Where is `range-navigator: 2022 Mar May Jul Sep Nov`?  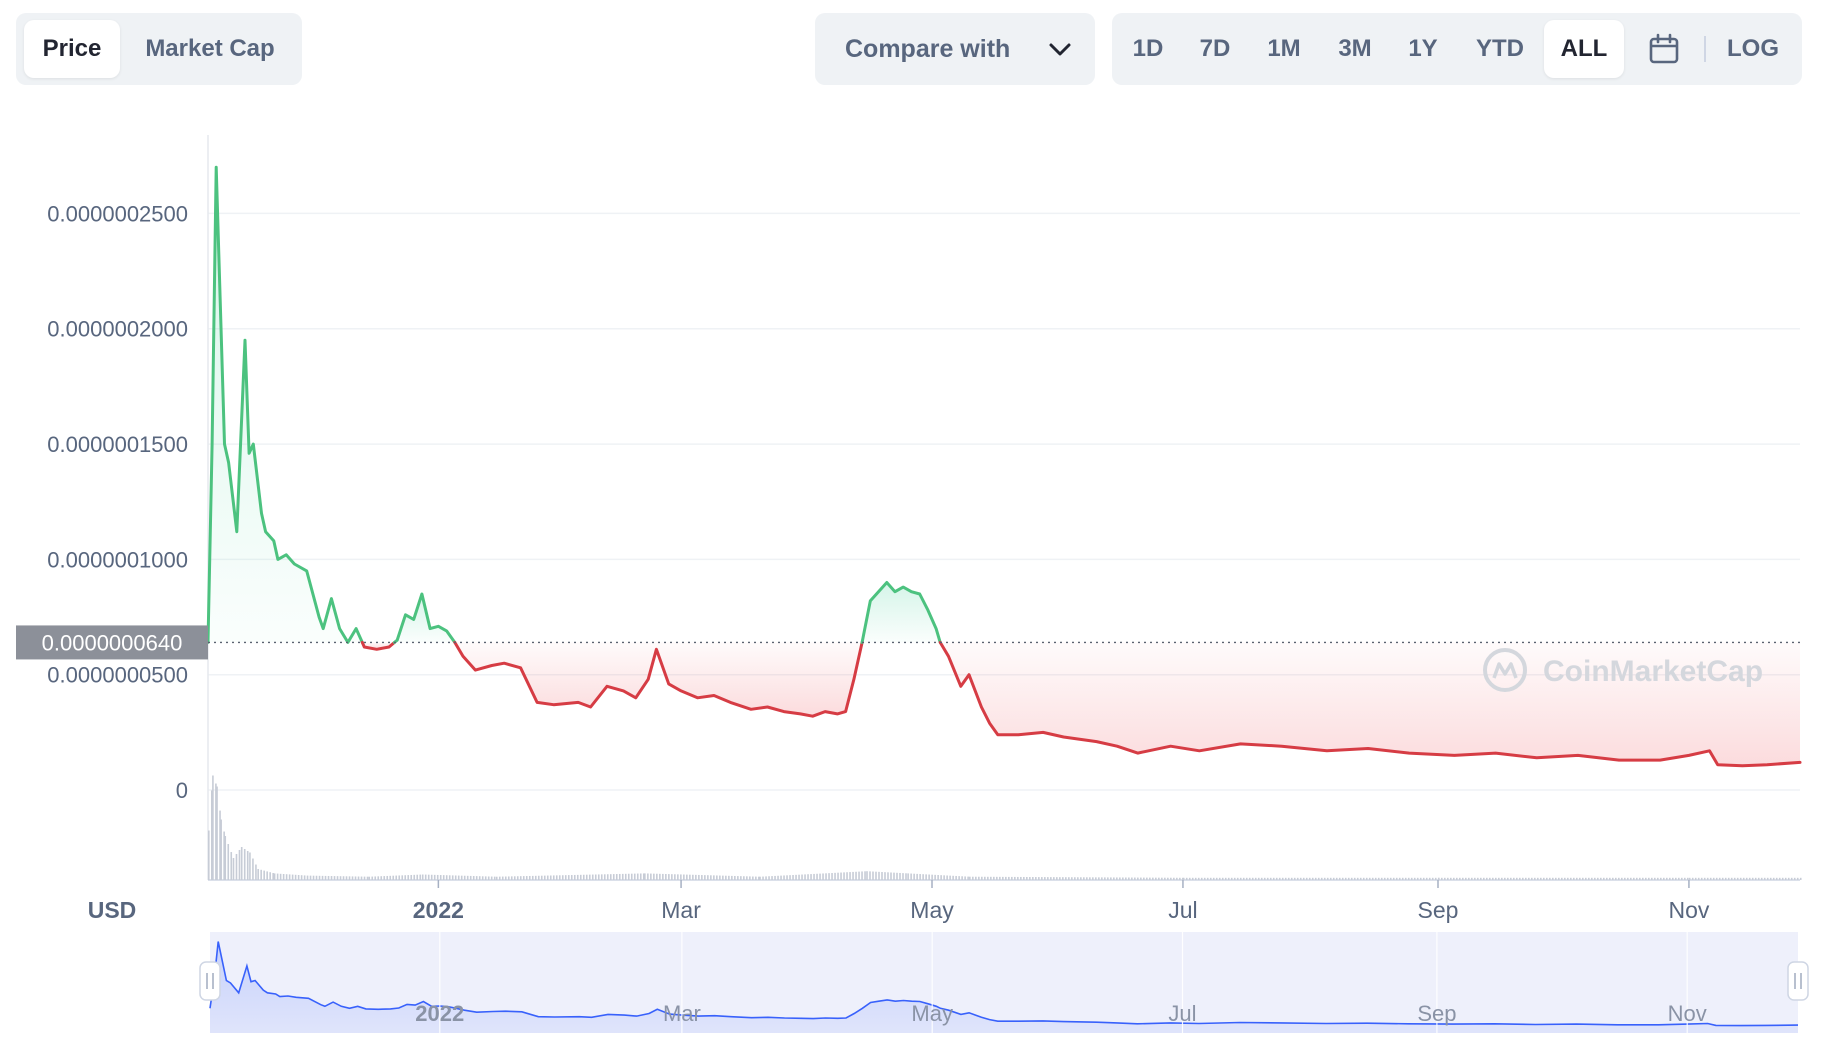
range-navigator: 2022 Mar May Jul Sep Nov is located at coordinates (1004, 982).